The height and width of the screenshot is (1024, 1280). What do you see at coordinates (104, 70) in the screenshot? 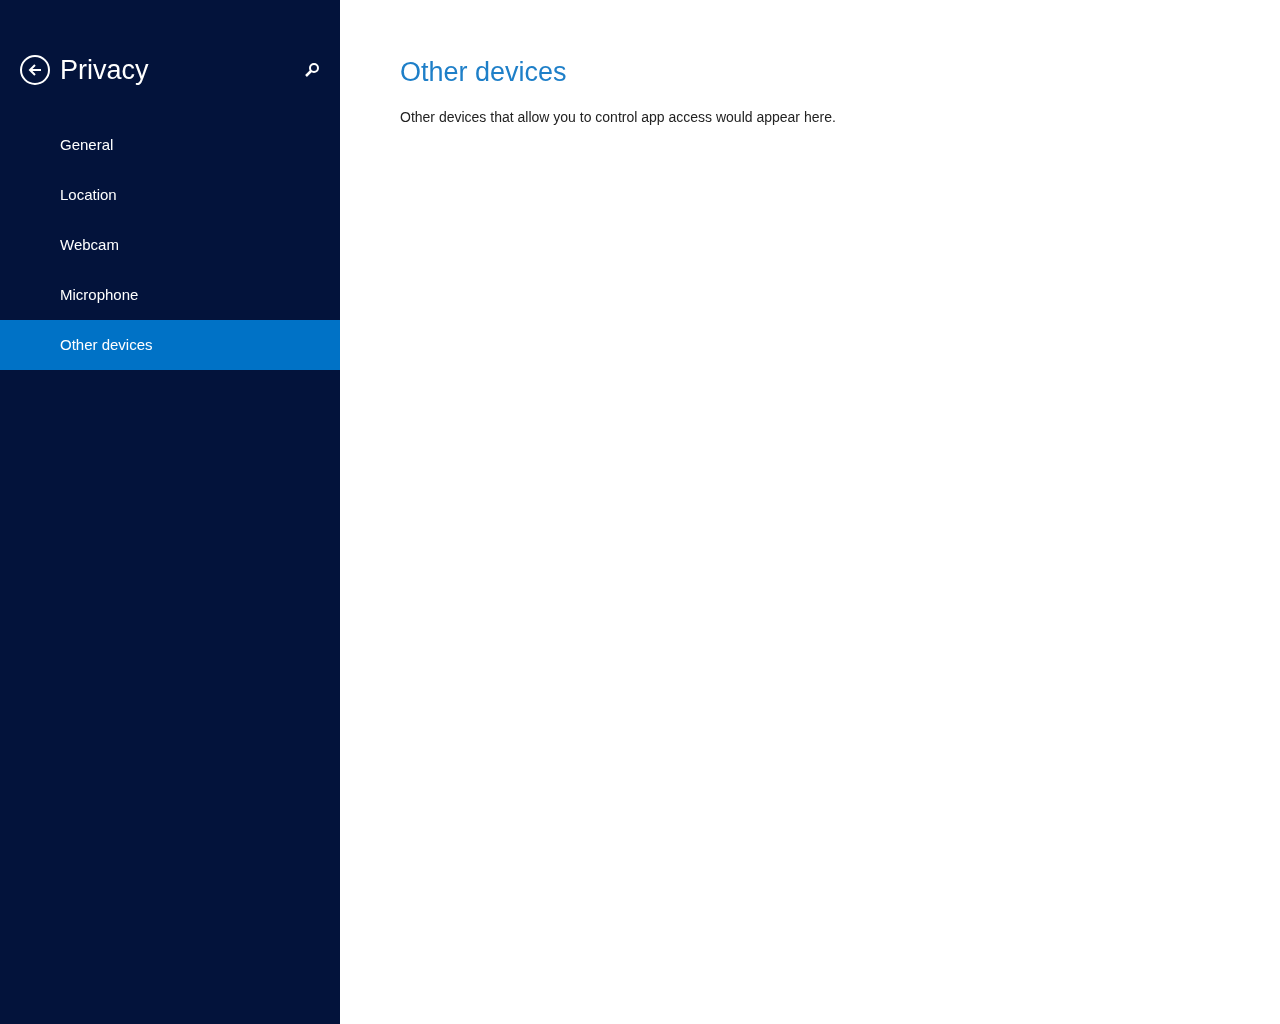
I see `sidebar-title: Privacy` at bounding box center [104, 70].